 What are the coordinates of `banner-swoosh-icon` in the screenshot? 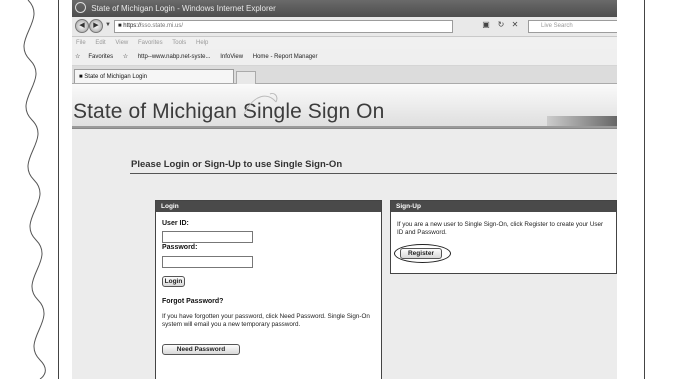 It's located at (260, 104).